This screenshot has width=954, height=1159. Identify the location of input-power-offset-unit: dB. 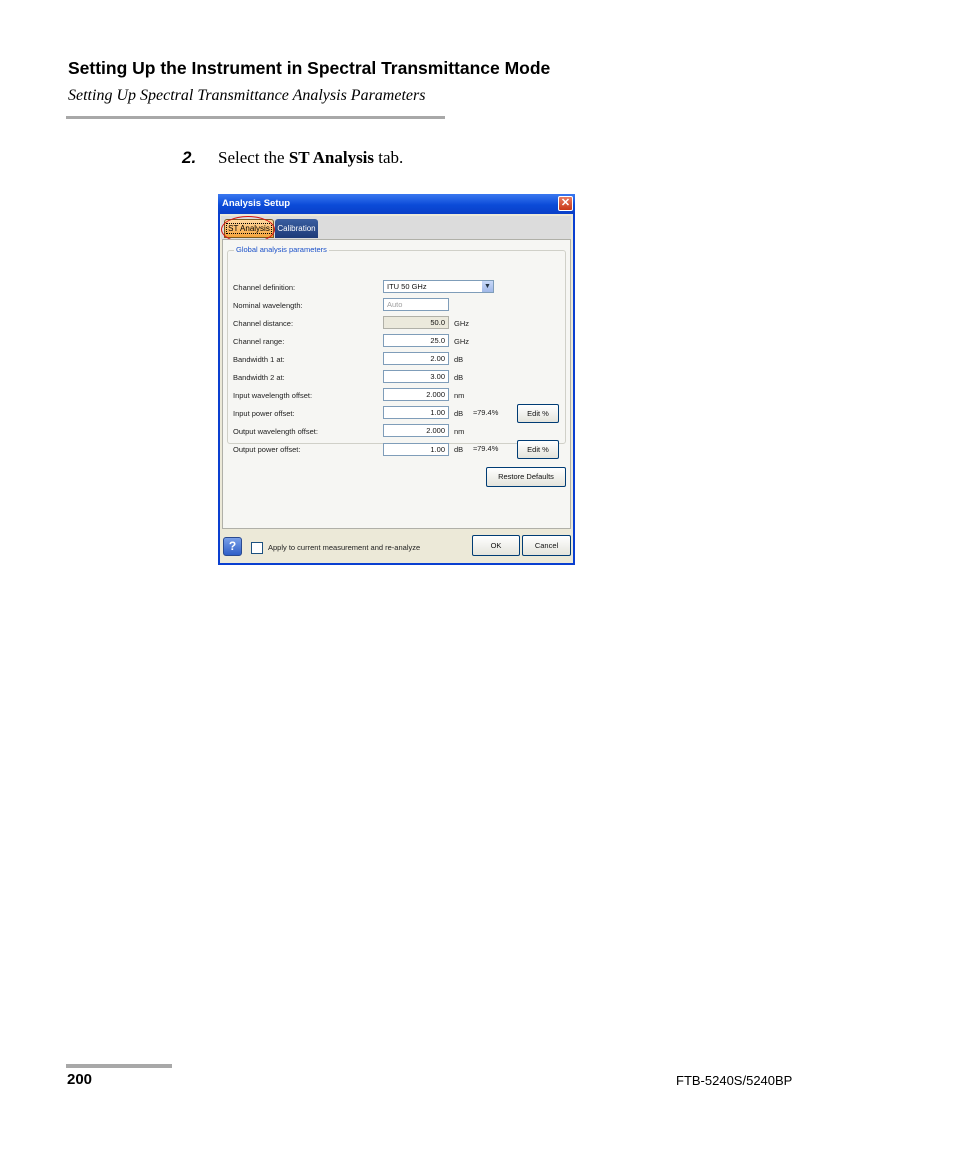
(459, 413).